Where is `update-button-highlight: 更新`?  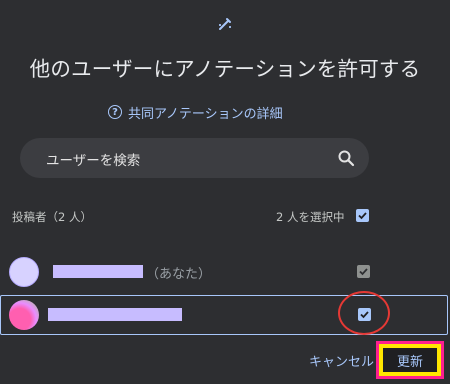 update-button-highlight: 更新 is located at coordinates (410, 360).